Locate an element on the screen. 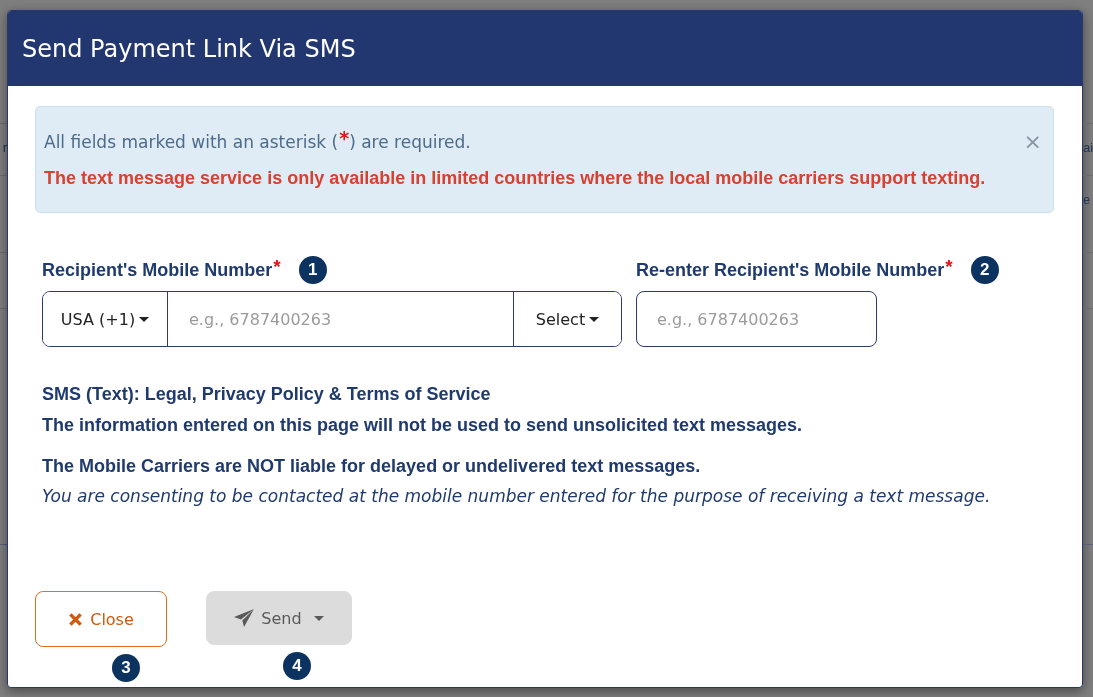 This screenshot has width=1093, height=697. legal-text: The information entered on this page will not be used to send unsolicited text messages. is located at coordinates (422, 425).